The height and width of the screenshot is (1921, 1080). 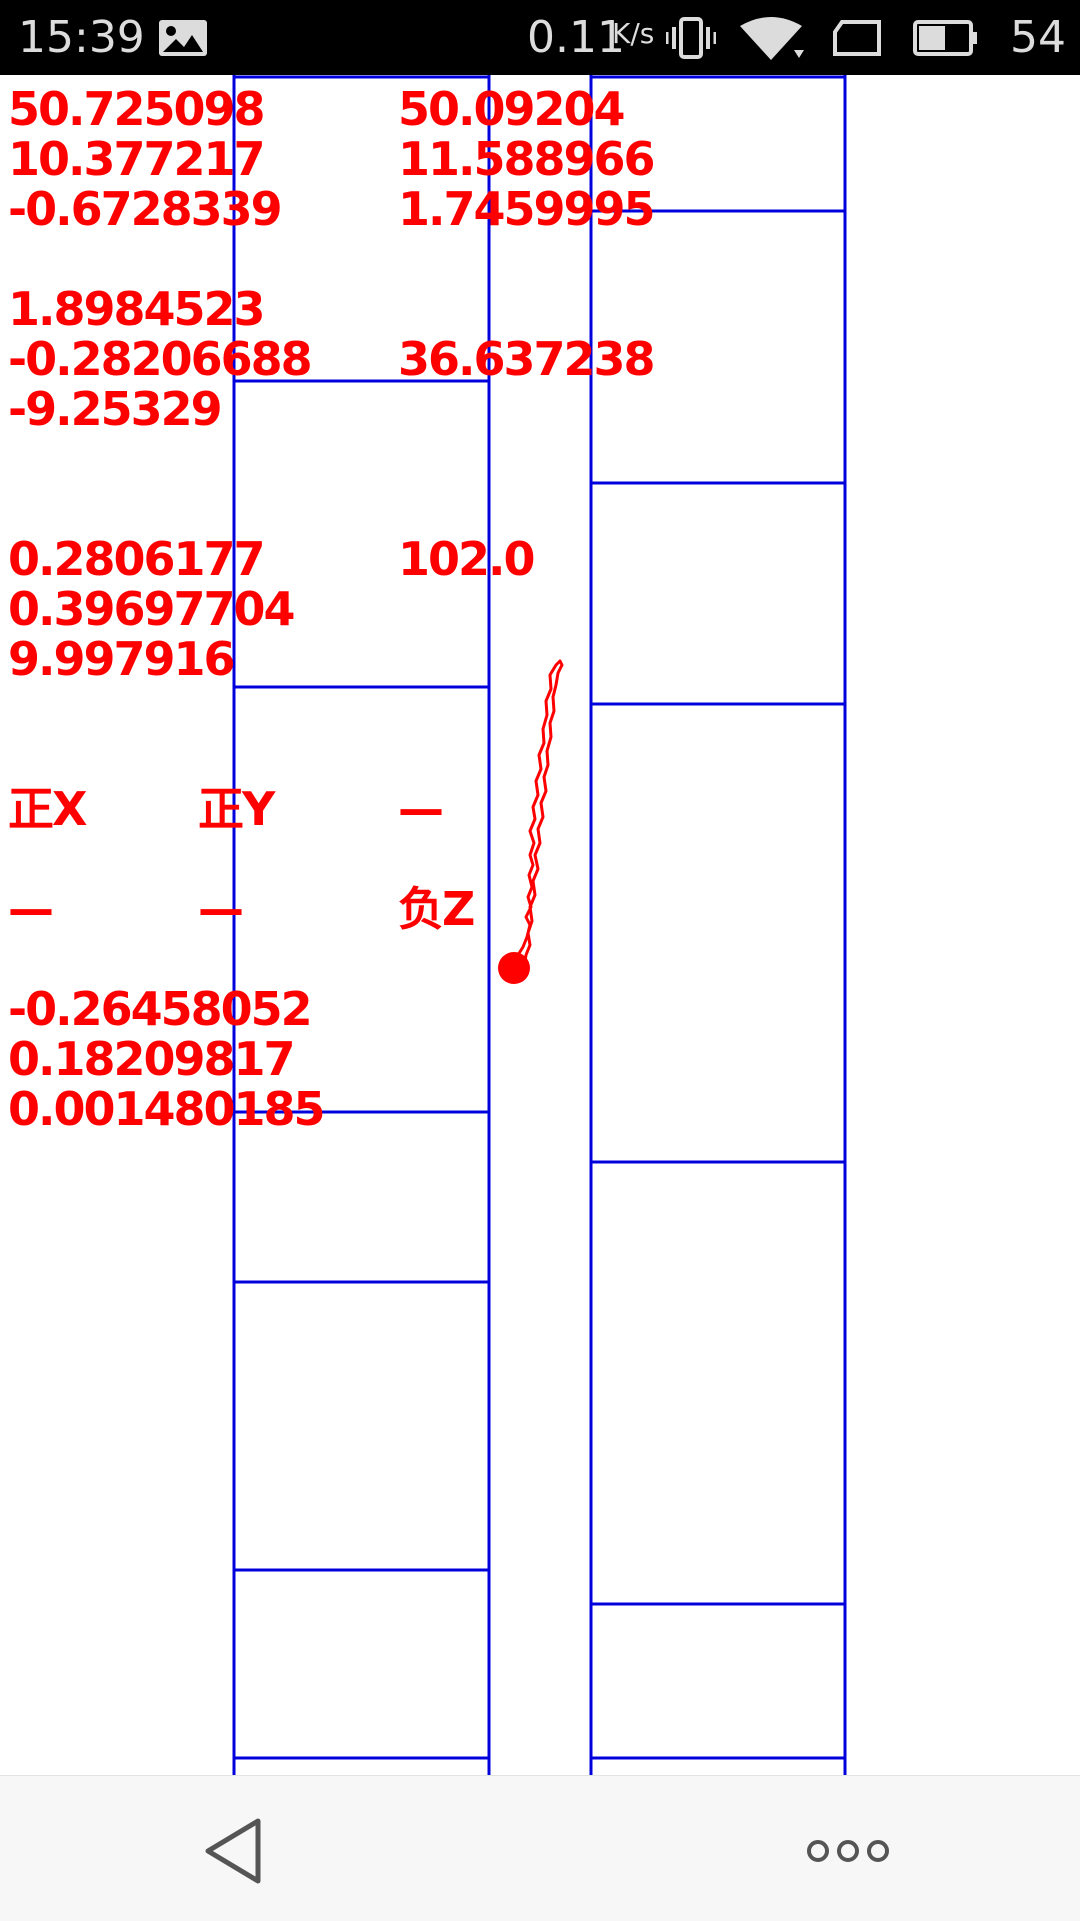 What do you see at coordinates (233, 1851) in the screenshot?
I see `back-icon` at bounding box center [233, 1851].